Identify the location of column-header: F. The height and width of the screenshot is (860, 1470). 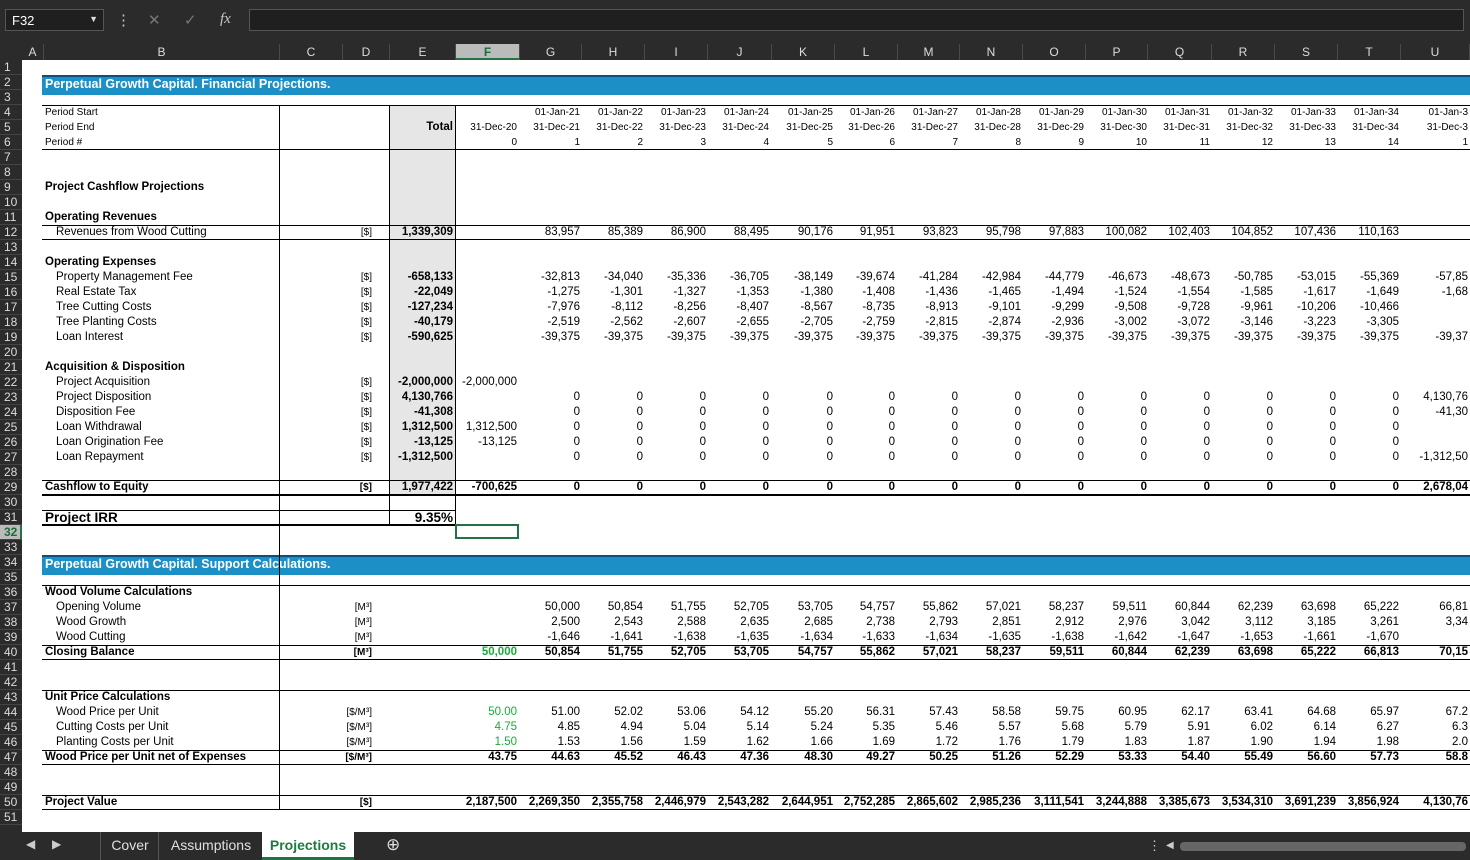
(488, 52).